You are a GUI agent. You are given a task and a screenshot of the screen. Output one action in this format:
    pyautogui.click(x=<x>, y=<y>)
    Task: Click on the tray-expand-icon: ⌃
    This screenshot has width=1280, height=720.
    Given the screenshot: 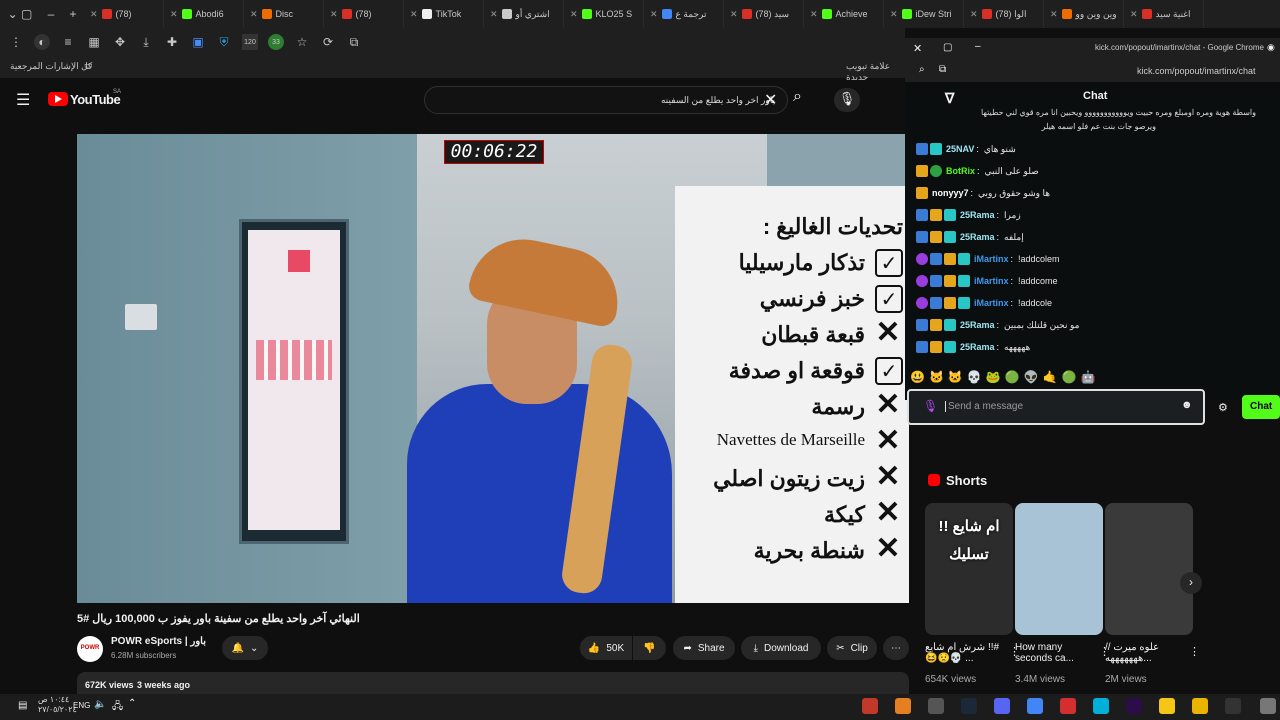 What is the action you would take?
    pyautogui.click(x=132, y=703)
    